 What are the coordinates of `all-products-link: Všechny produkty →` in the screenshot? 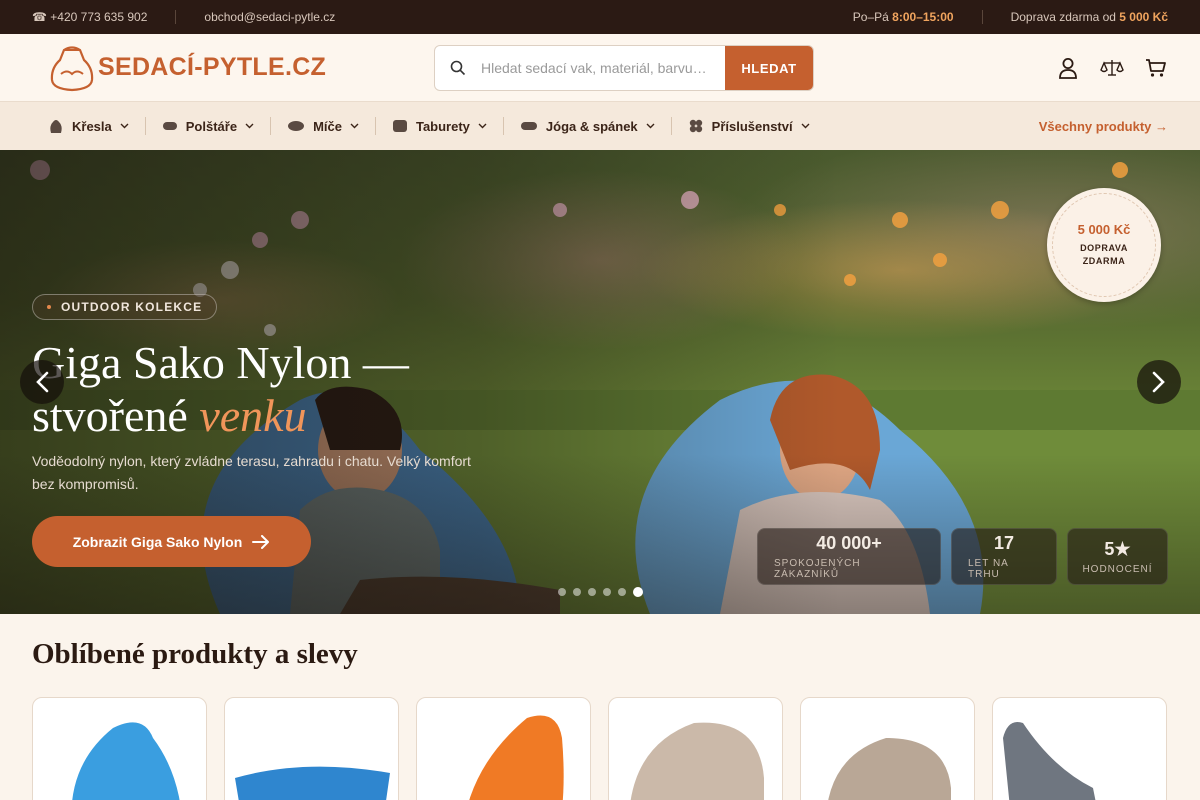 It's located at (1103, 126).